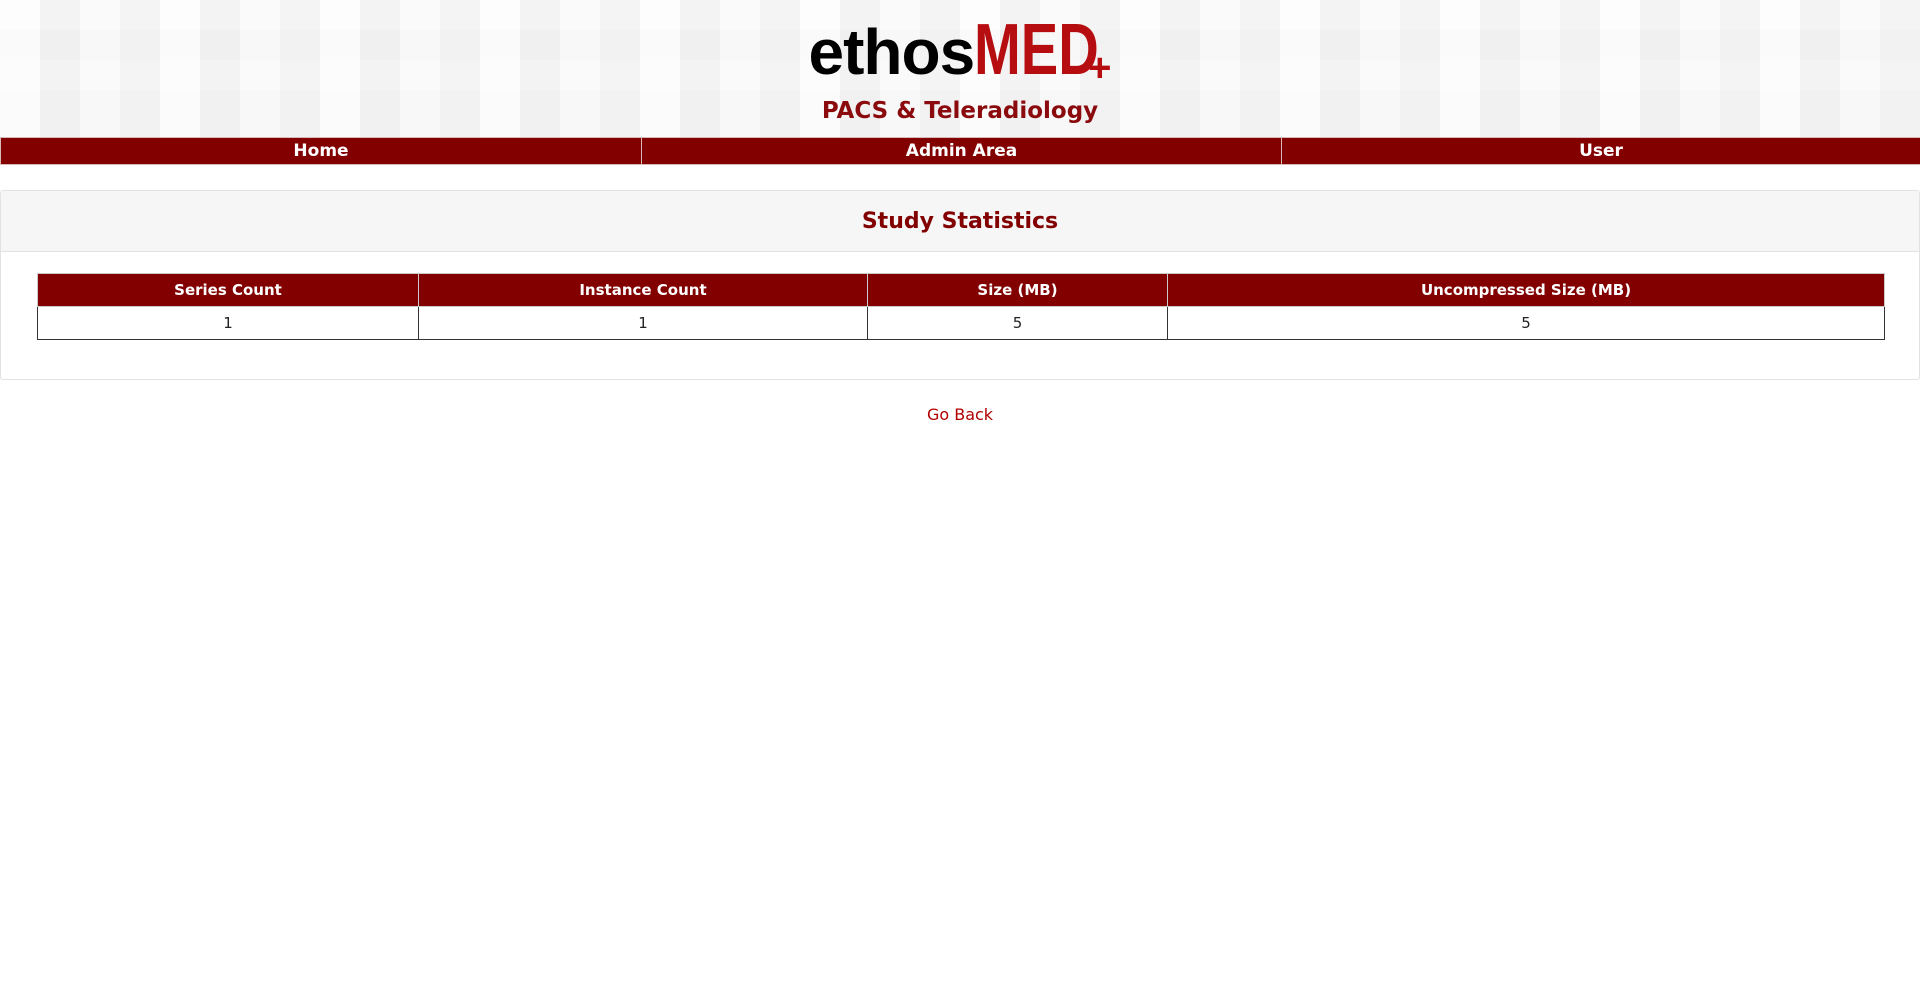  I want to click on logo-med-text: MED, so click(1036, 50).